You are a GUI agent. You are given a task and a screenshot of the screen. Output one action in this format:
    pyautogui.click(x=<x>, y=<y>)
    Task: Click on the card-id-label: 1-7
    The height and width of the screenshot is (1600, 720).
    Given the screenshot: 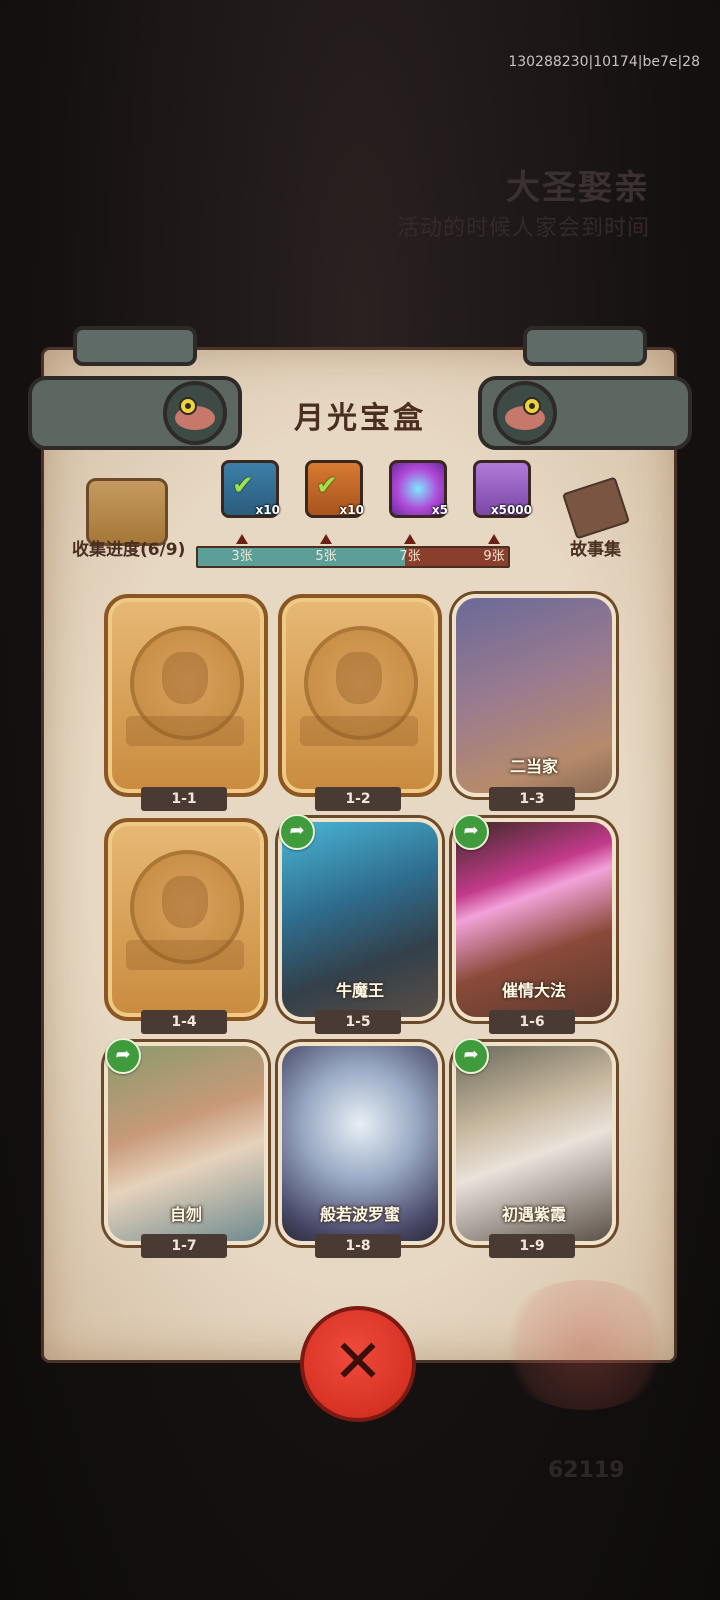 What is the action you would take?
    pyautogui.click(x=184, y=1246)
    